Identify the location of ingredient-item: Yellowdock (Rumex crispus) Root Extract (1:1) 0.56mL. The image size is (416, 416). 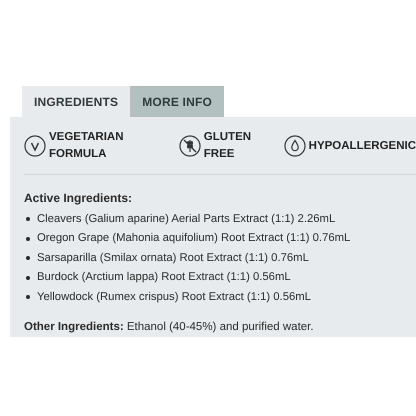
(174, 297).